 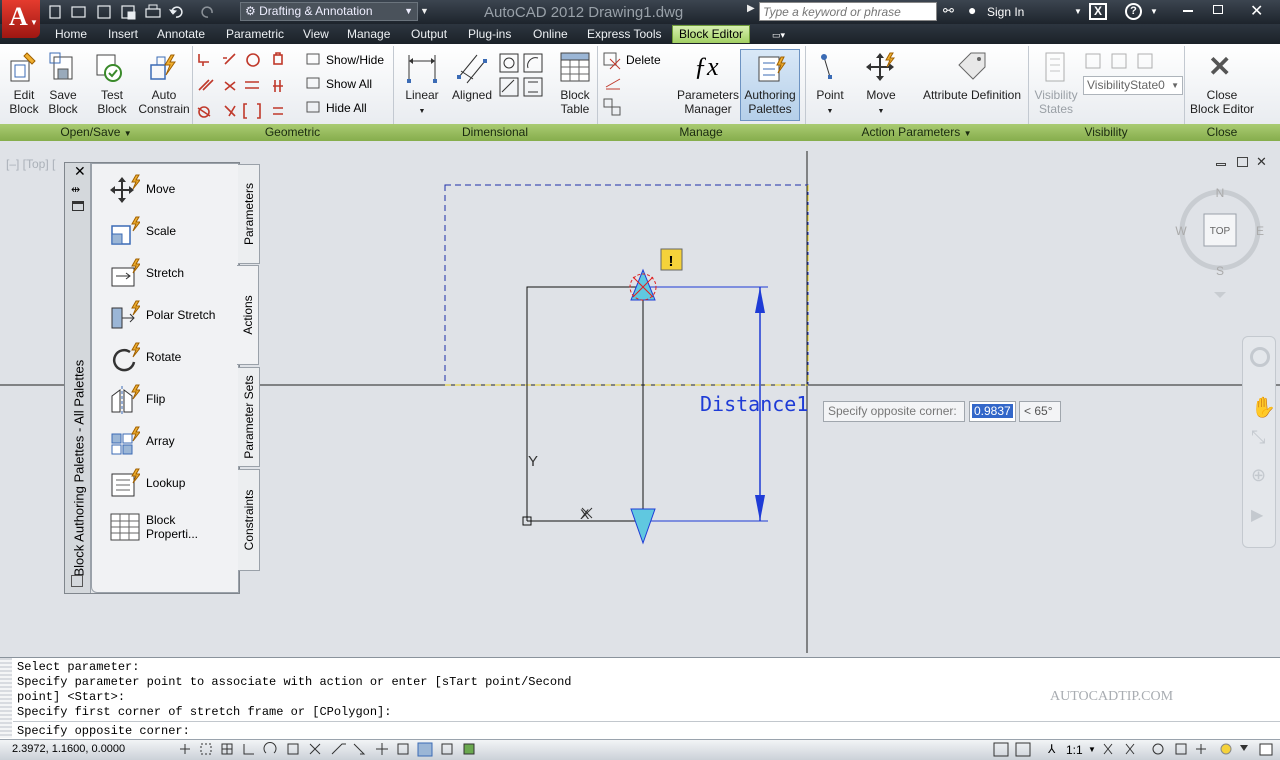 I want to click on visibility-states-button: Visibility States, so click(x=1056, y=102).